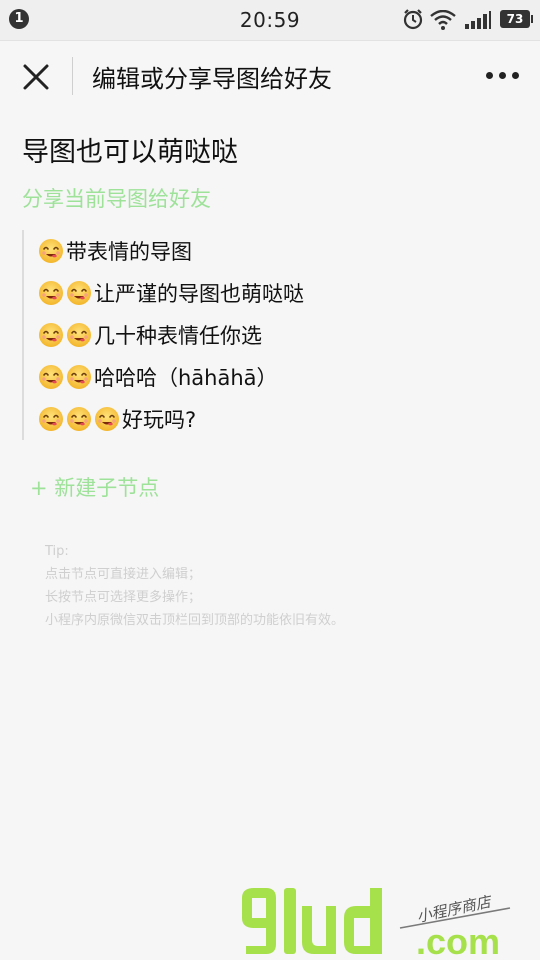  I want to click on wifi-icon, so click(443, 20).